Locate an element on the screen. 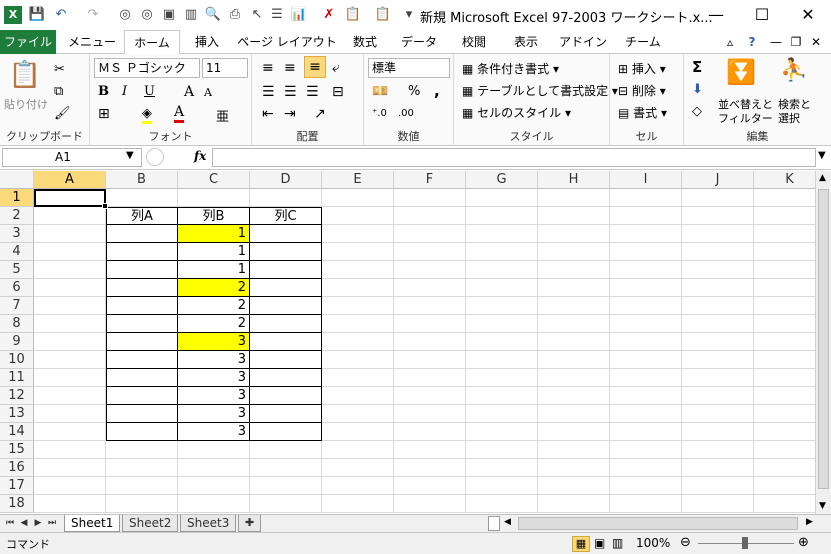  shrink-font-button: A is located at coordinates (208, 92).